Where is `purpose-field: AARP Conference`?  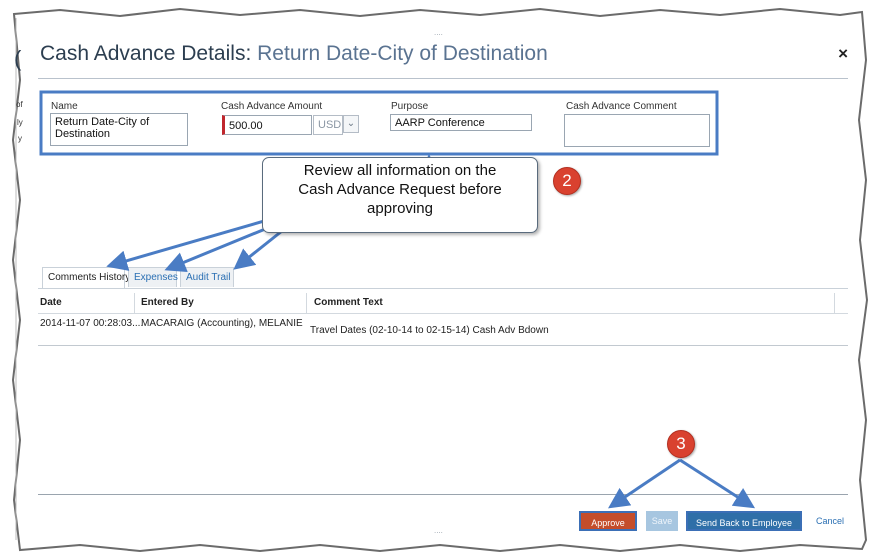 purpose-field: AARP Conference is located at coordinates (461, 122).